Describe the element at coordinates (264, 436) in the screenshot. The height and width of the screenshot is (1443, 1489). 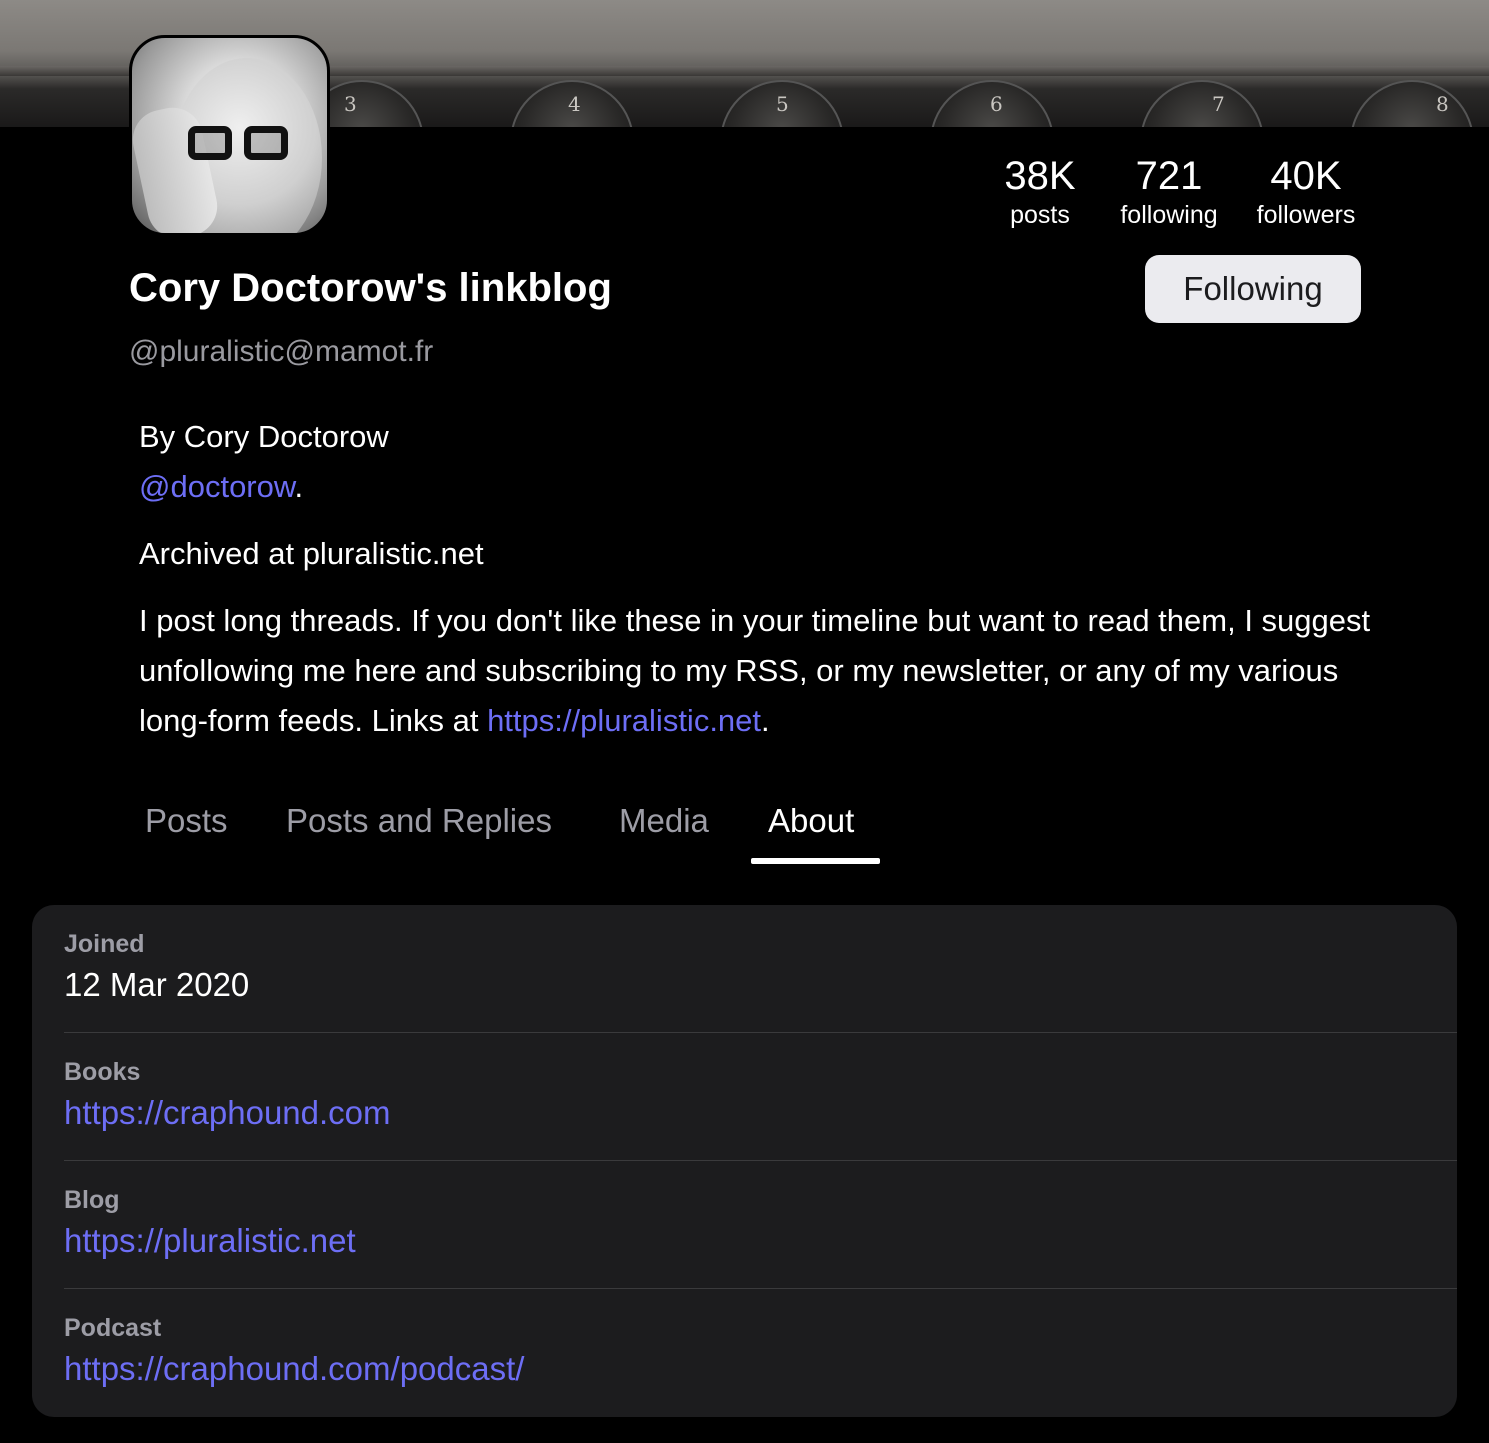
I see `bio-author: By Cory Doctorow` at that location.